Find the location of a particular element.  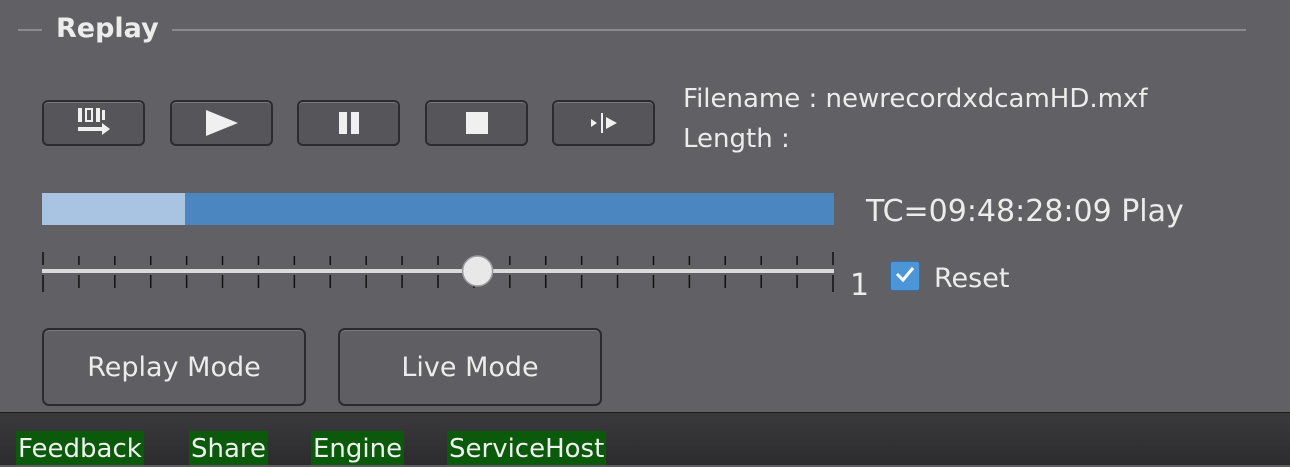

stop-button is located at coordinates (476, 123).